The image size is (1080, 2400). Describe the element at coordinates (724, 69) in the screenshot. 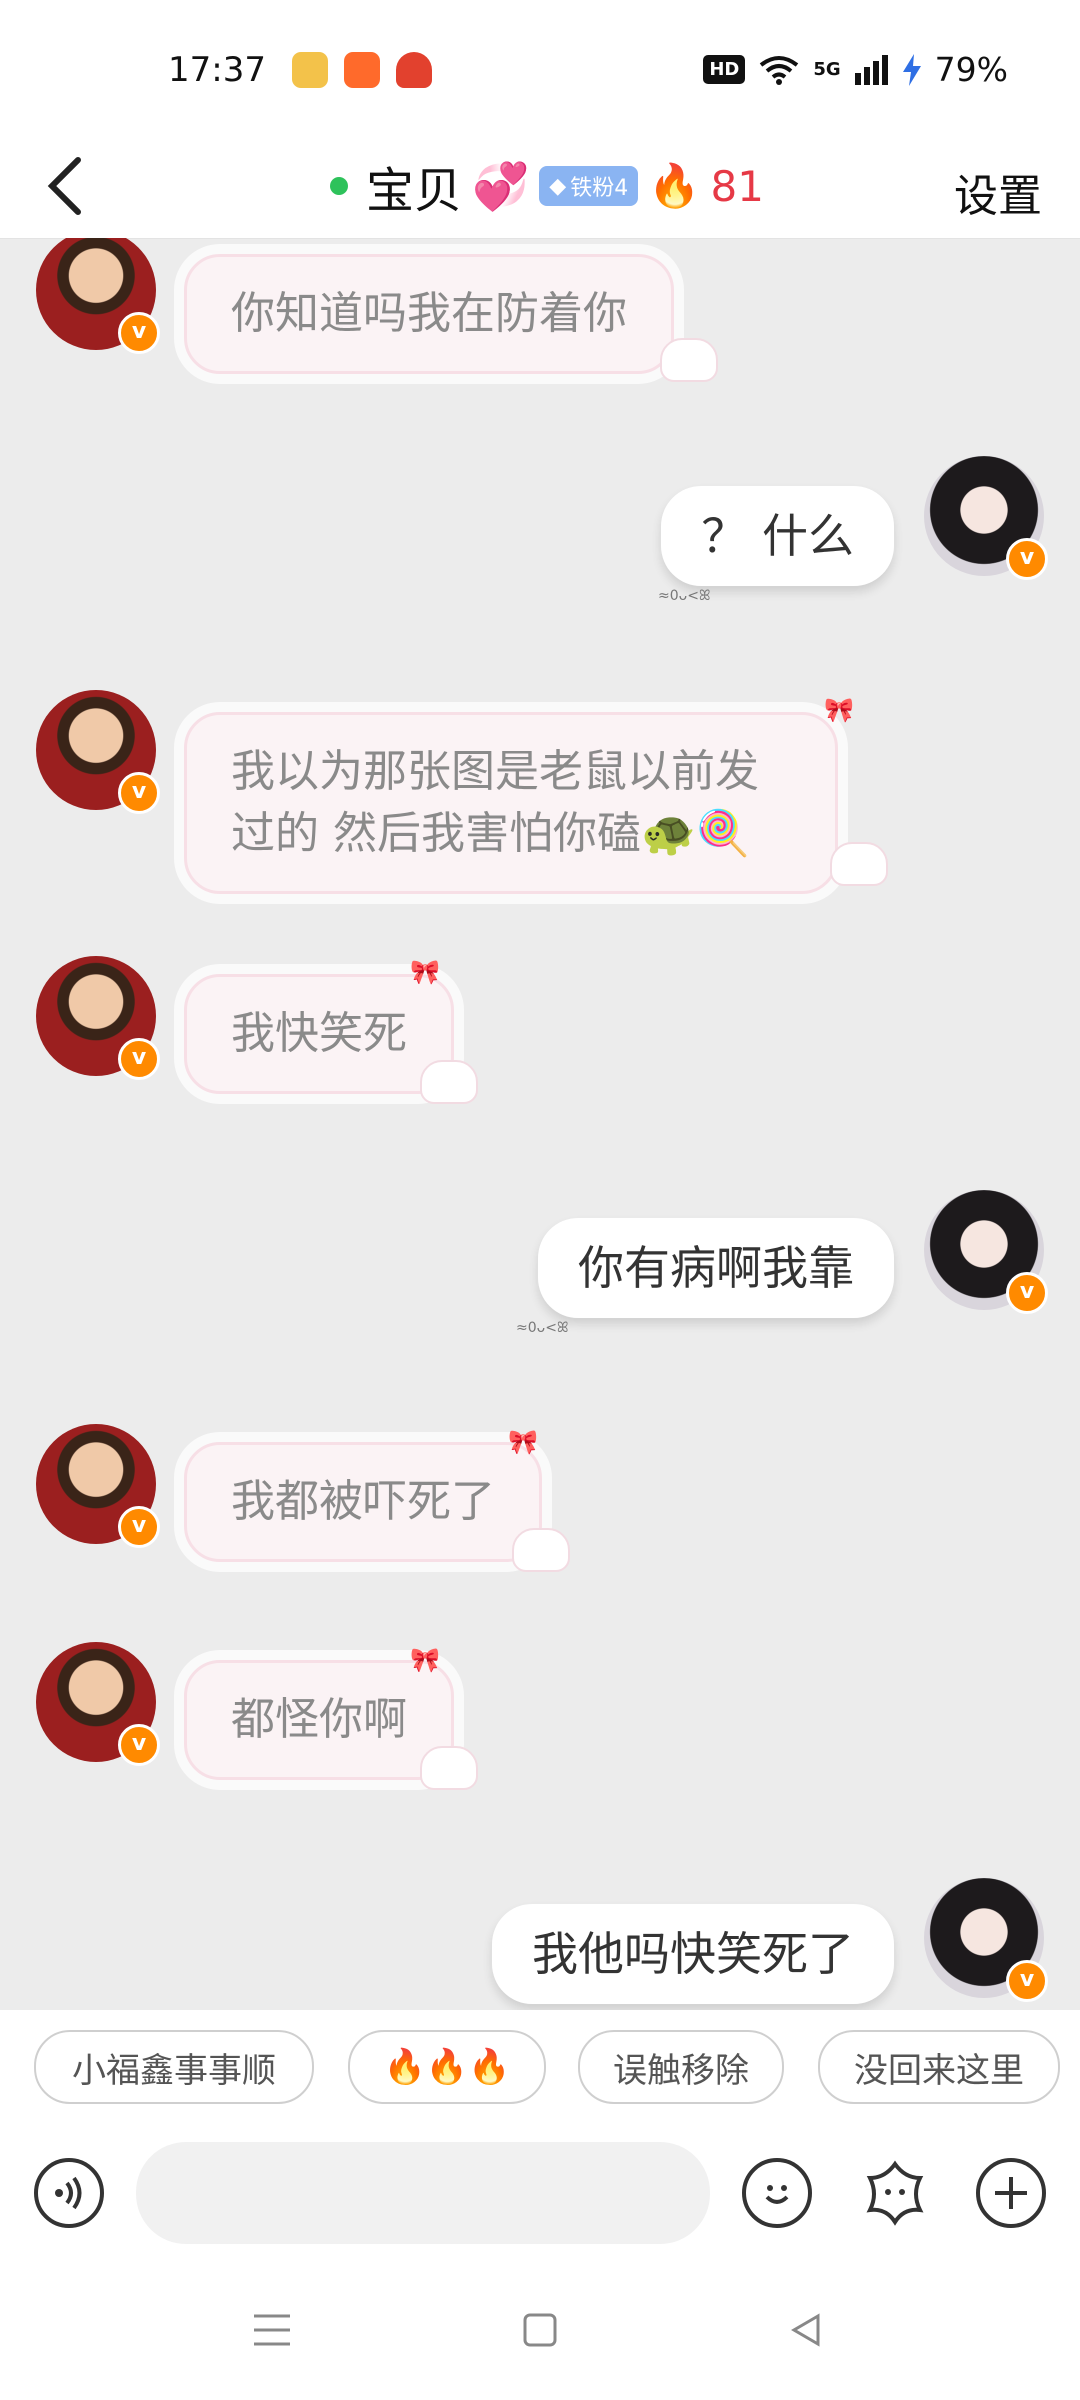

I see `hd-icon: HD` at that location.